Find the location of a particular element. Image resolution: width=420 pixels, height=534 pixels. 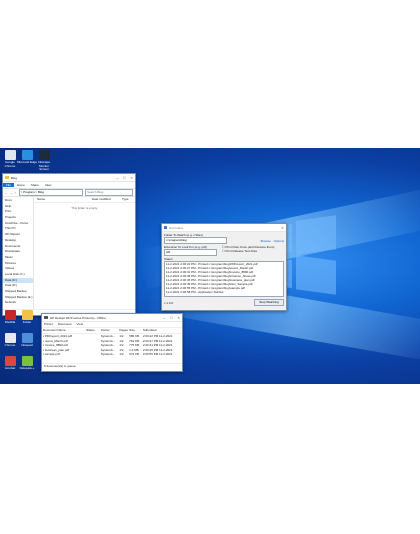

desktop-icon-label: Notepad++ is located at coordinates (27, 368).